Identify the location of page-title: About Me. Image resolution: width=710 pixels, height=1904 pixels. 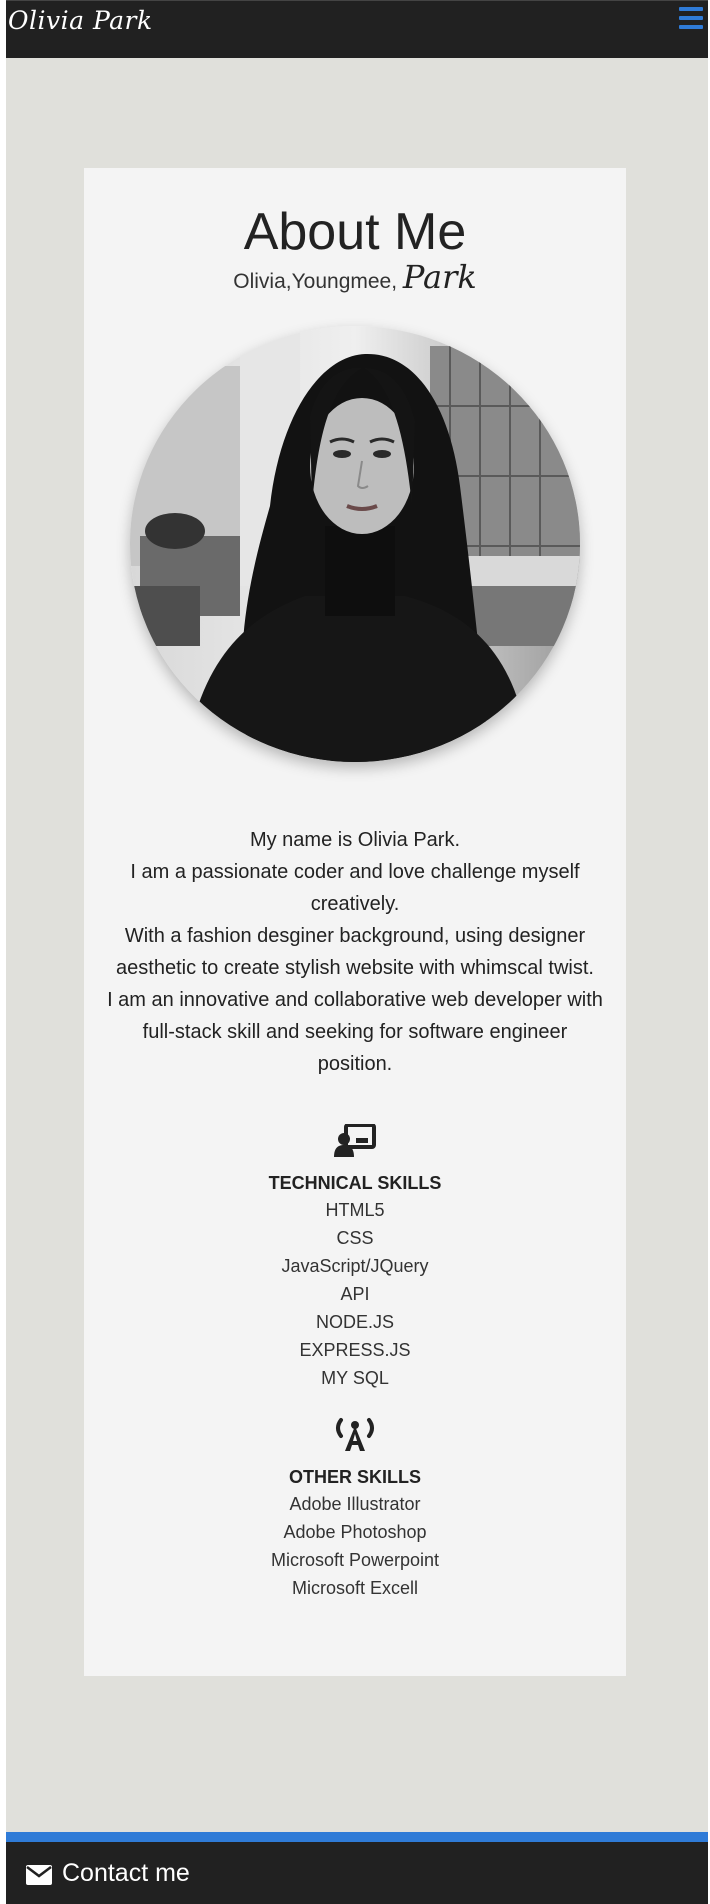
(355, 232).